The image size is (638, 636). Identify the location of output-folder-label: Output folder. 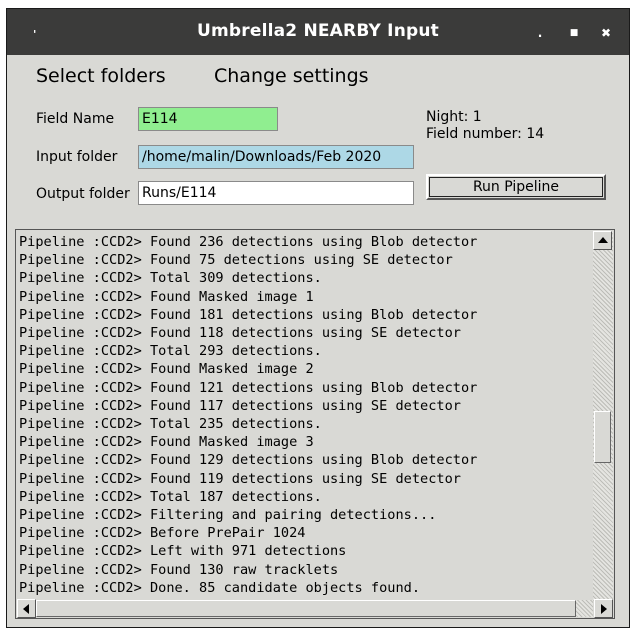
(83, 194).